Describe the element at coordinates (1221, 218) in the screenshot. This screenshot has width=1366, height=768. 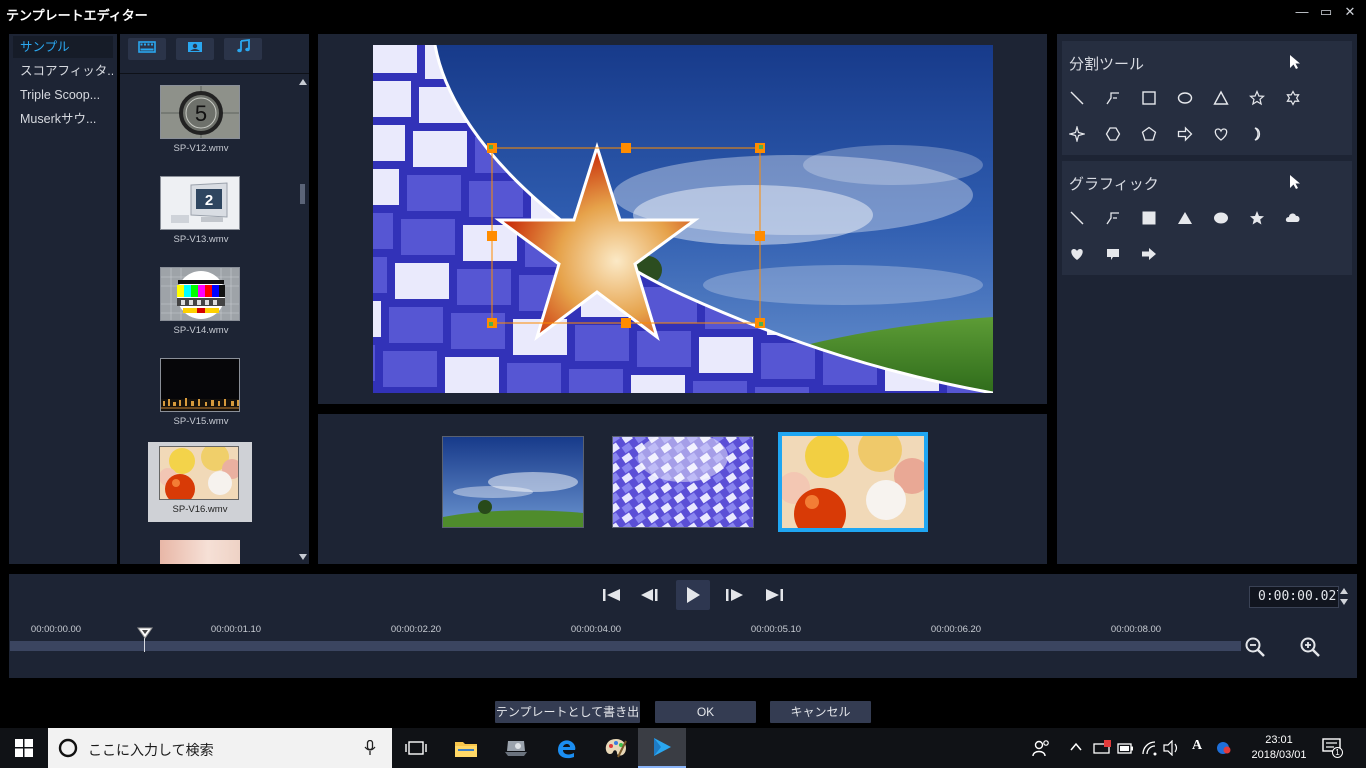
I see `ellipse-filled-icon` at that location.